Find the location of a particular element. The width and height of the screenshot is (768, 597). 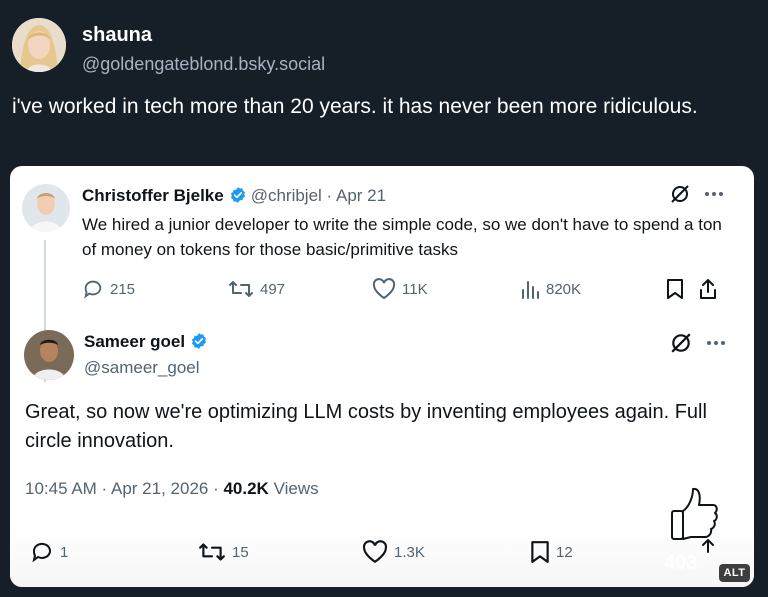

reply-tweet-meta: 10:45 AM · Apr 21, 2026 · 40.2K Views is located at coordinates (172, 489).